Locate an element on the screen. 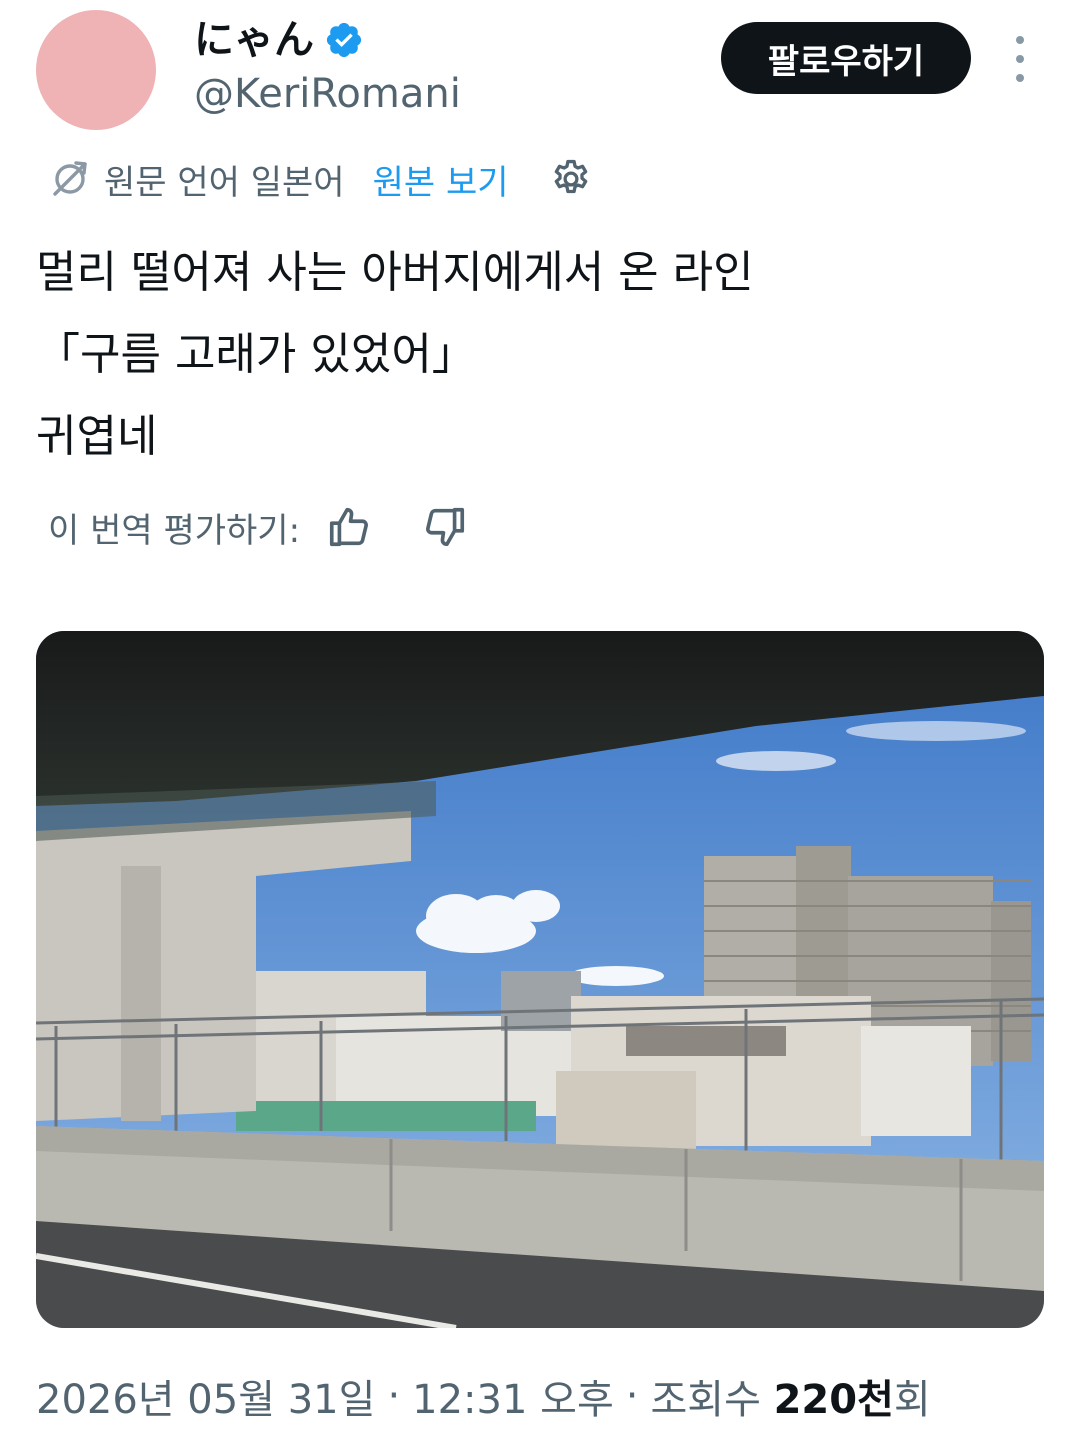  tweet-meta-row: 2026년 05월 31일 · 12:31 오후 · 조회수 220천 회 is located at coordinates (483, 1396).